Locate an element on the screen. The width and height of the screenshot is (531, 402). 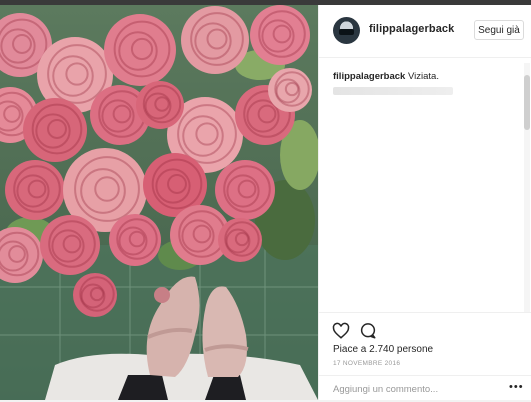
caption-text: Viziata. is located at coordinates (423, 76).